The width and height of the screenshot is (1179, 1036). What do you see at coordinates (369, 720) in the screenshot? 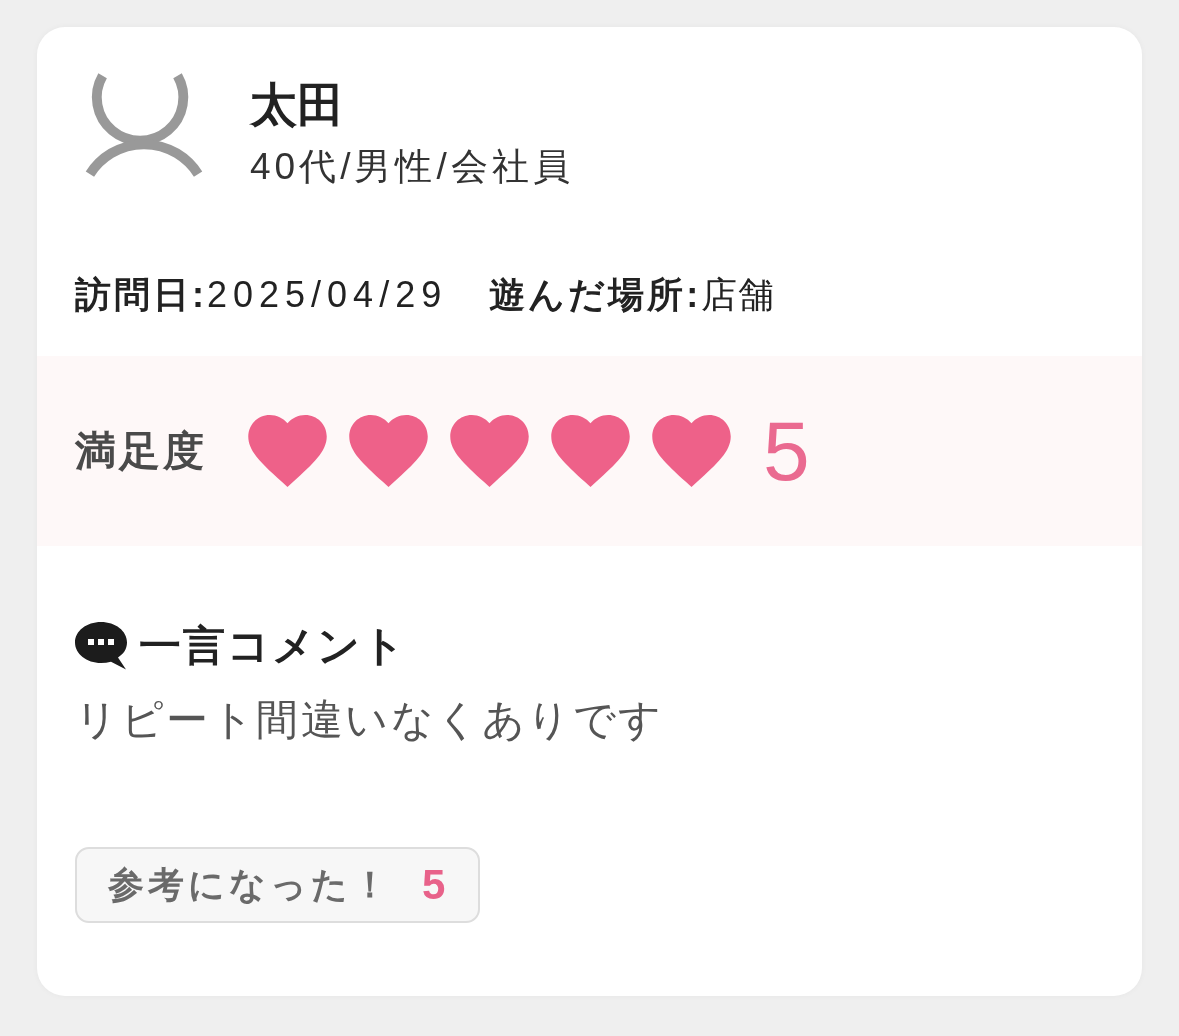
I see `comment-text: リピート間違いなくありです` at bounding box center [369, 720].